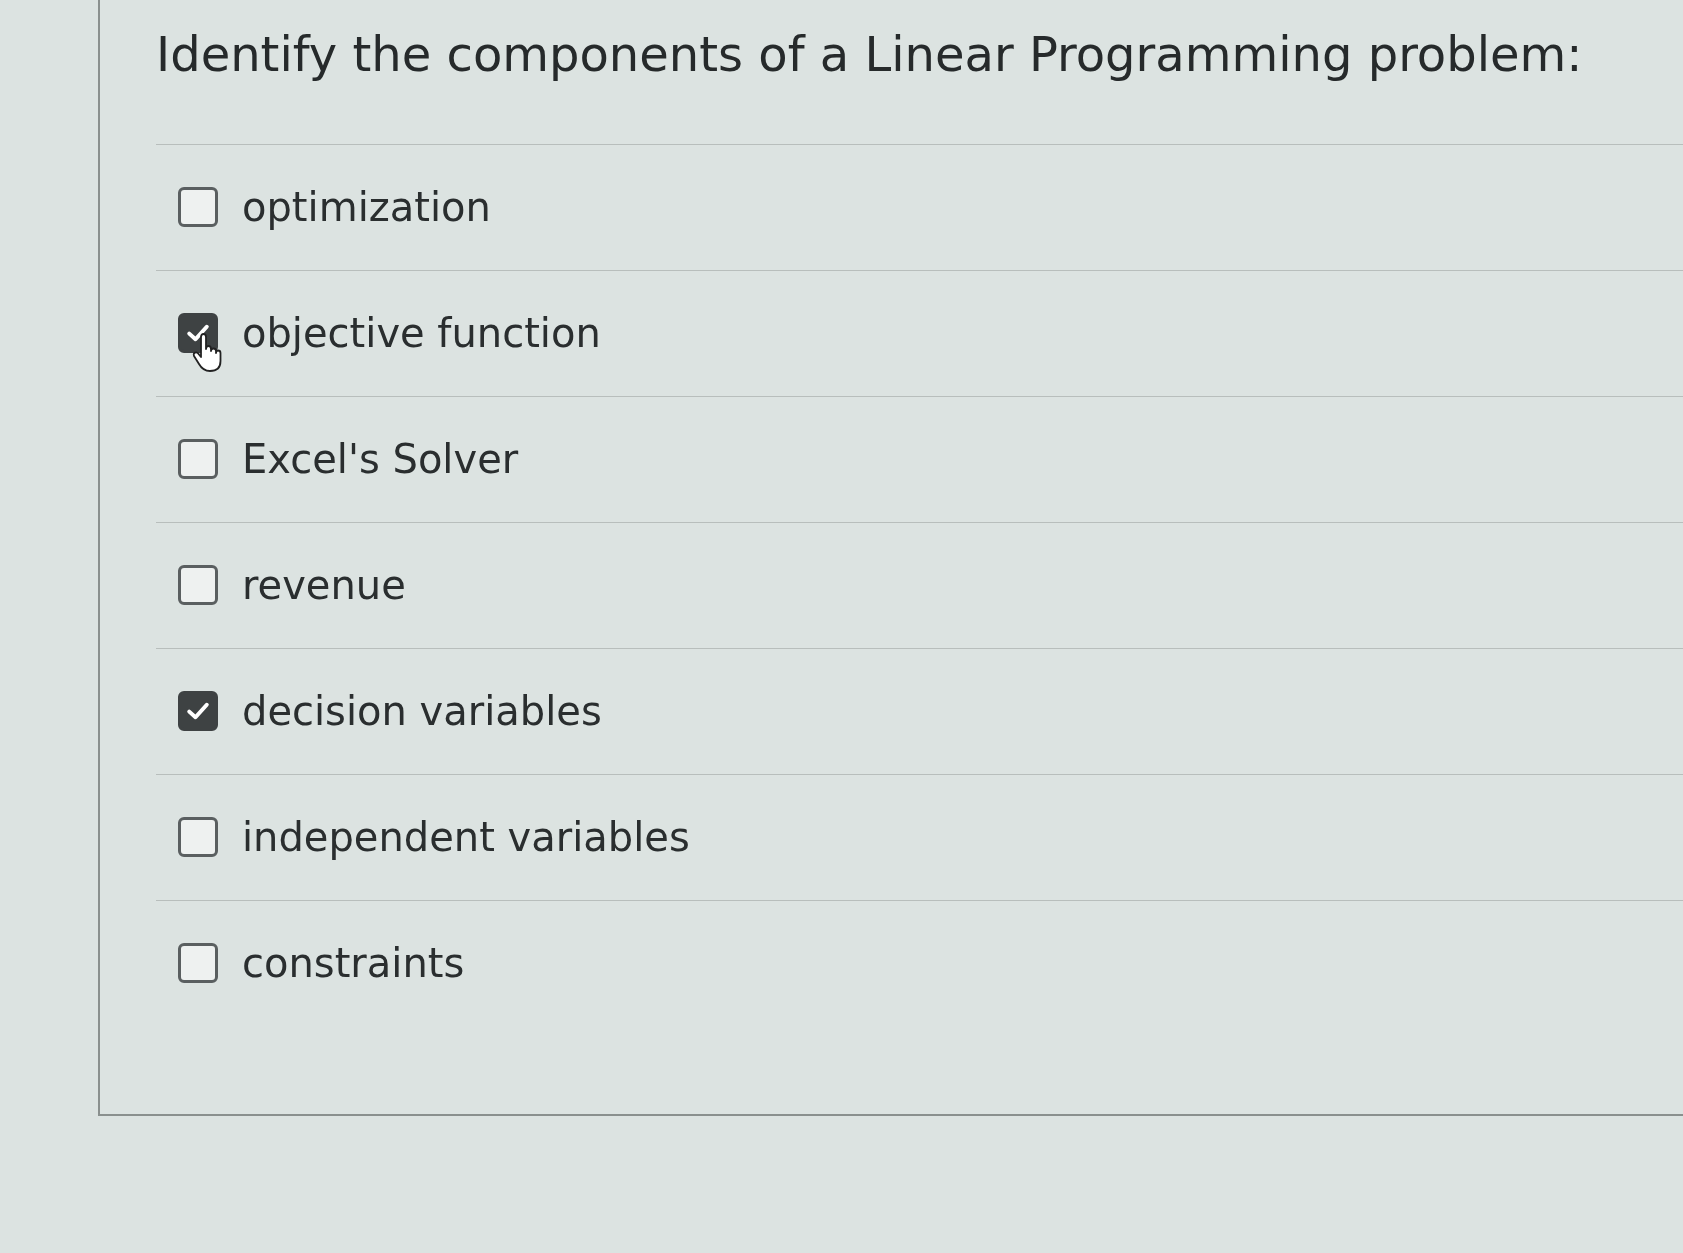 This screenshot has height=1253, width=1683. I want to click on option-label: objective function, so click(421, 333).